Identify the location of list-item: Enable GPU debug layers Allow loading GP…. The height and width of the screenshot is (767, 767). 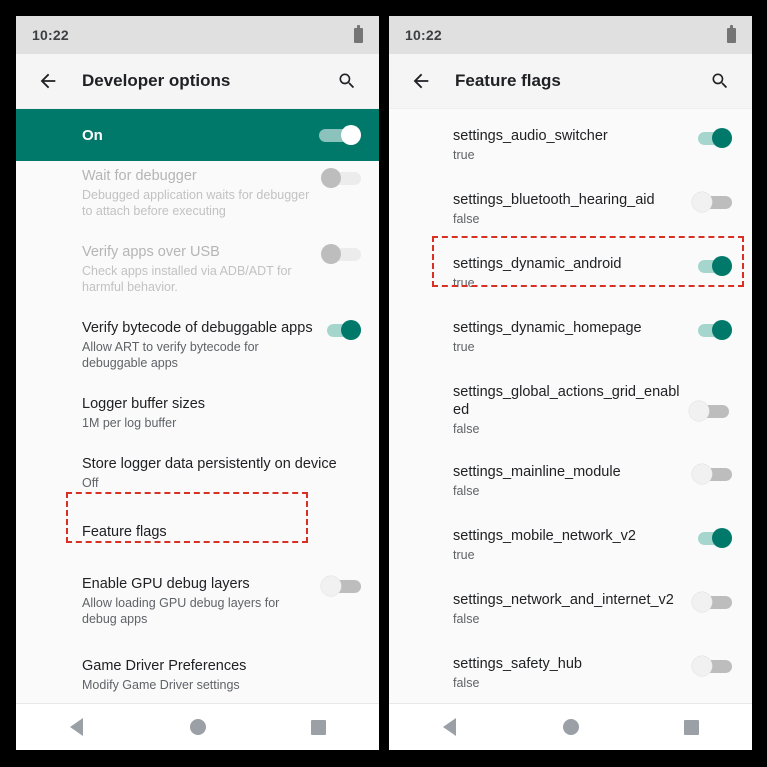
(197, 601).